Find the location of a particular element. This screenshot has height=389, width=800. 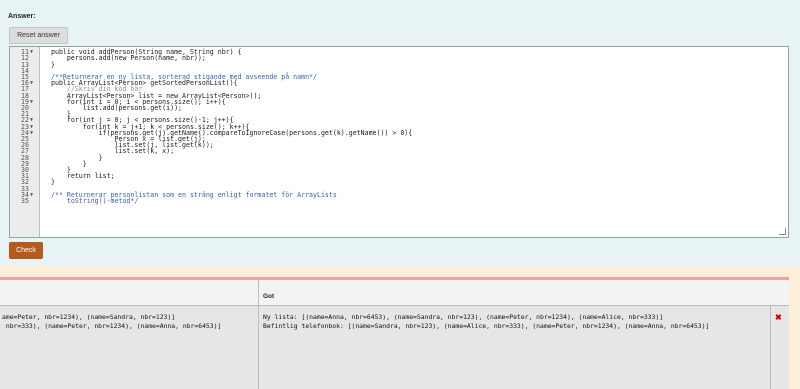

code-line: 35 toString()-metod*/ is located at coordinates (399, 201).